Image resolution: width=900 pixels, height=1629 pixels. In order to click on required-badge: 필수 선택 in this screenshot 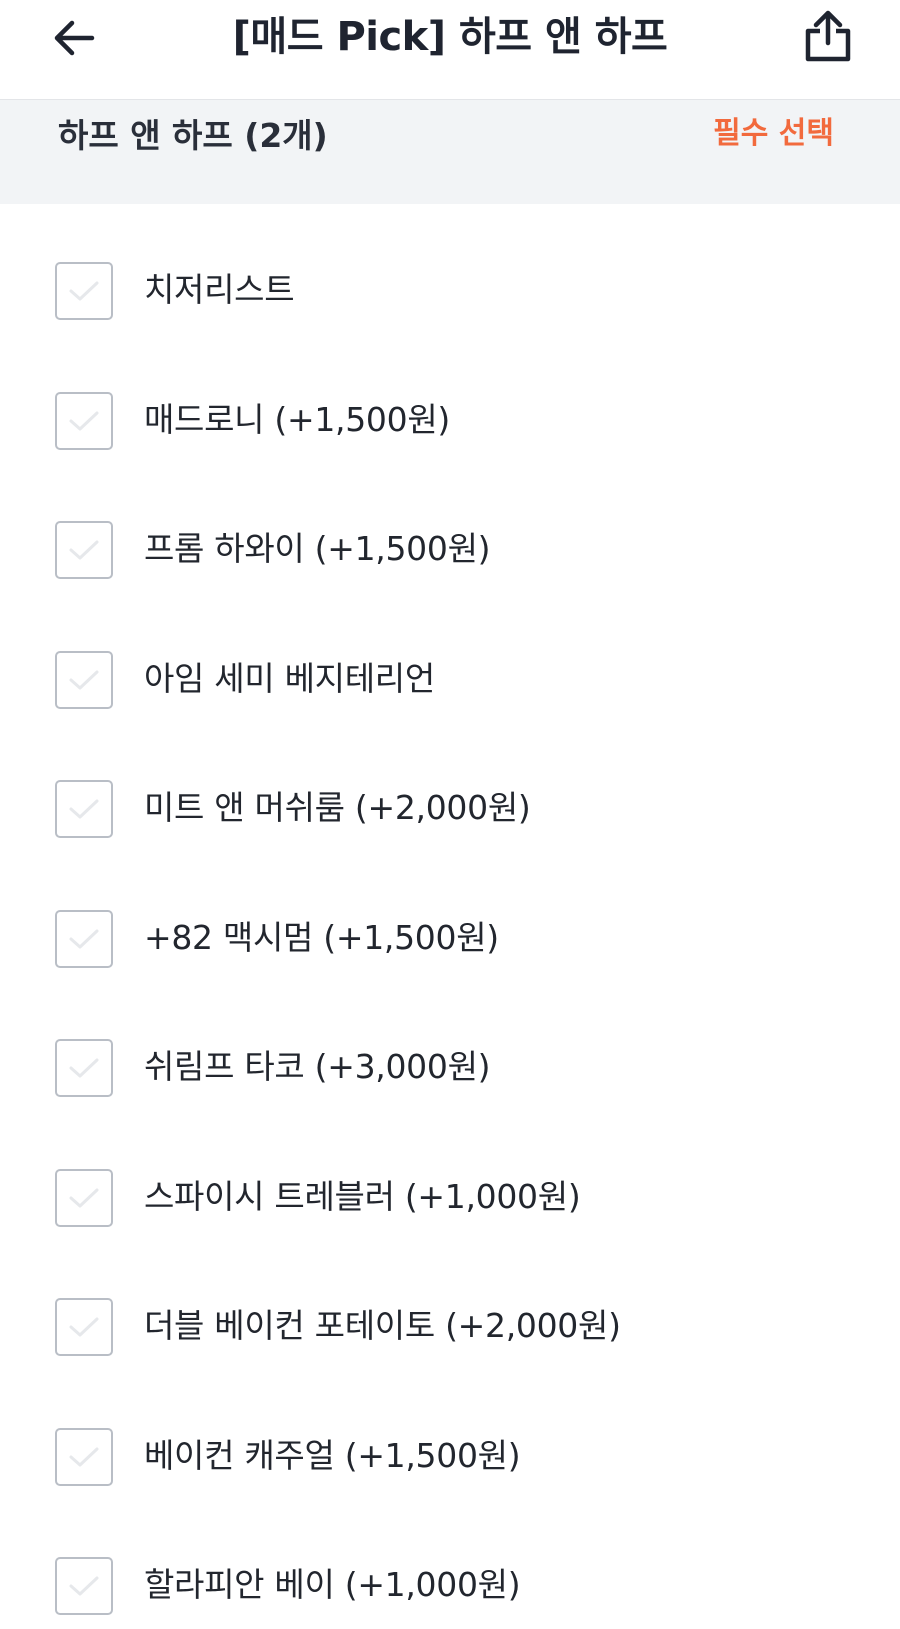, I will do `click(773, 133)`.